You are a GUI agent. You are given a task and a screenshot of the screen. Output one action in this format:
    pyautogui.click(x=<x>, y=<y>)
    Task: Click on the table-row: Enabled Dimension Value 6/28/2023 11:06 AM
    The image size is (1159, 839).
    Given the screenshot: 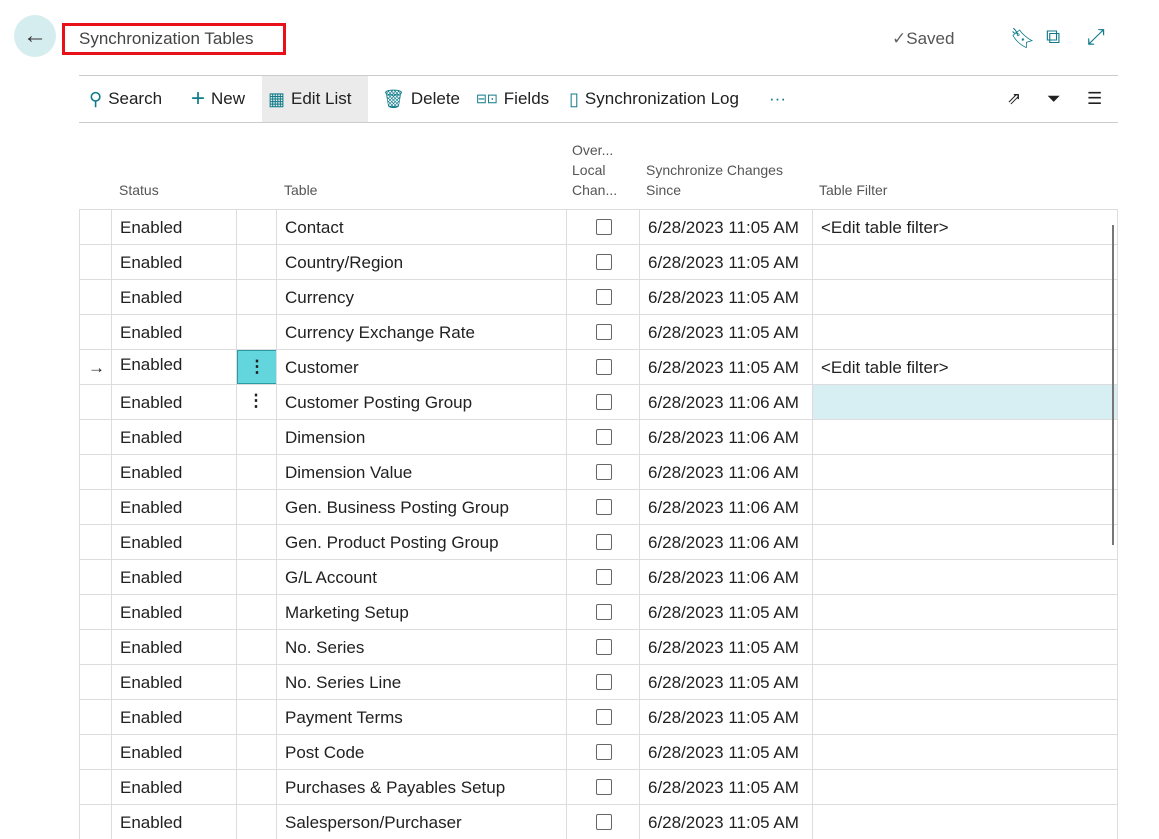 What is the action you would take?
    pyautogui.click(x=598, y=471)
    